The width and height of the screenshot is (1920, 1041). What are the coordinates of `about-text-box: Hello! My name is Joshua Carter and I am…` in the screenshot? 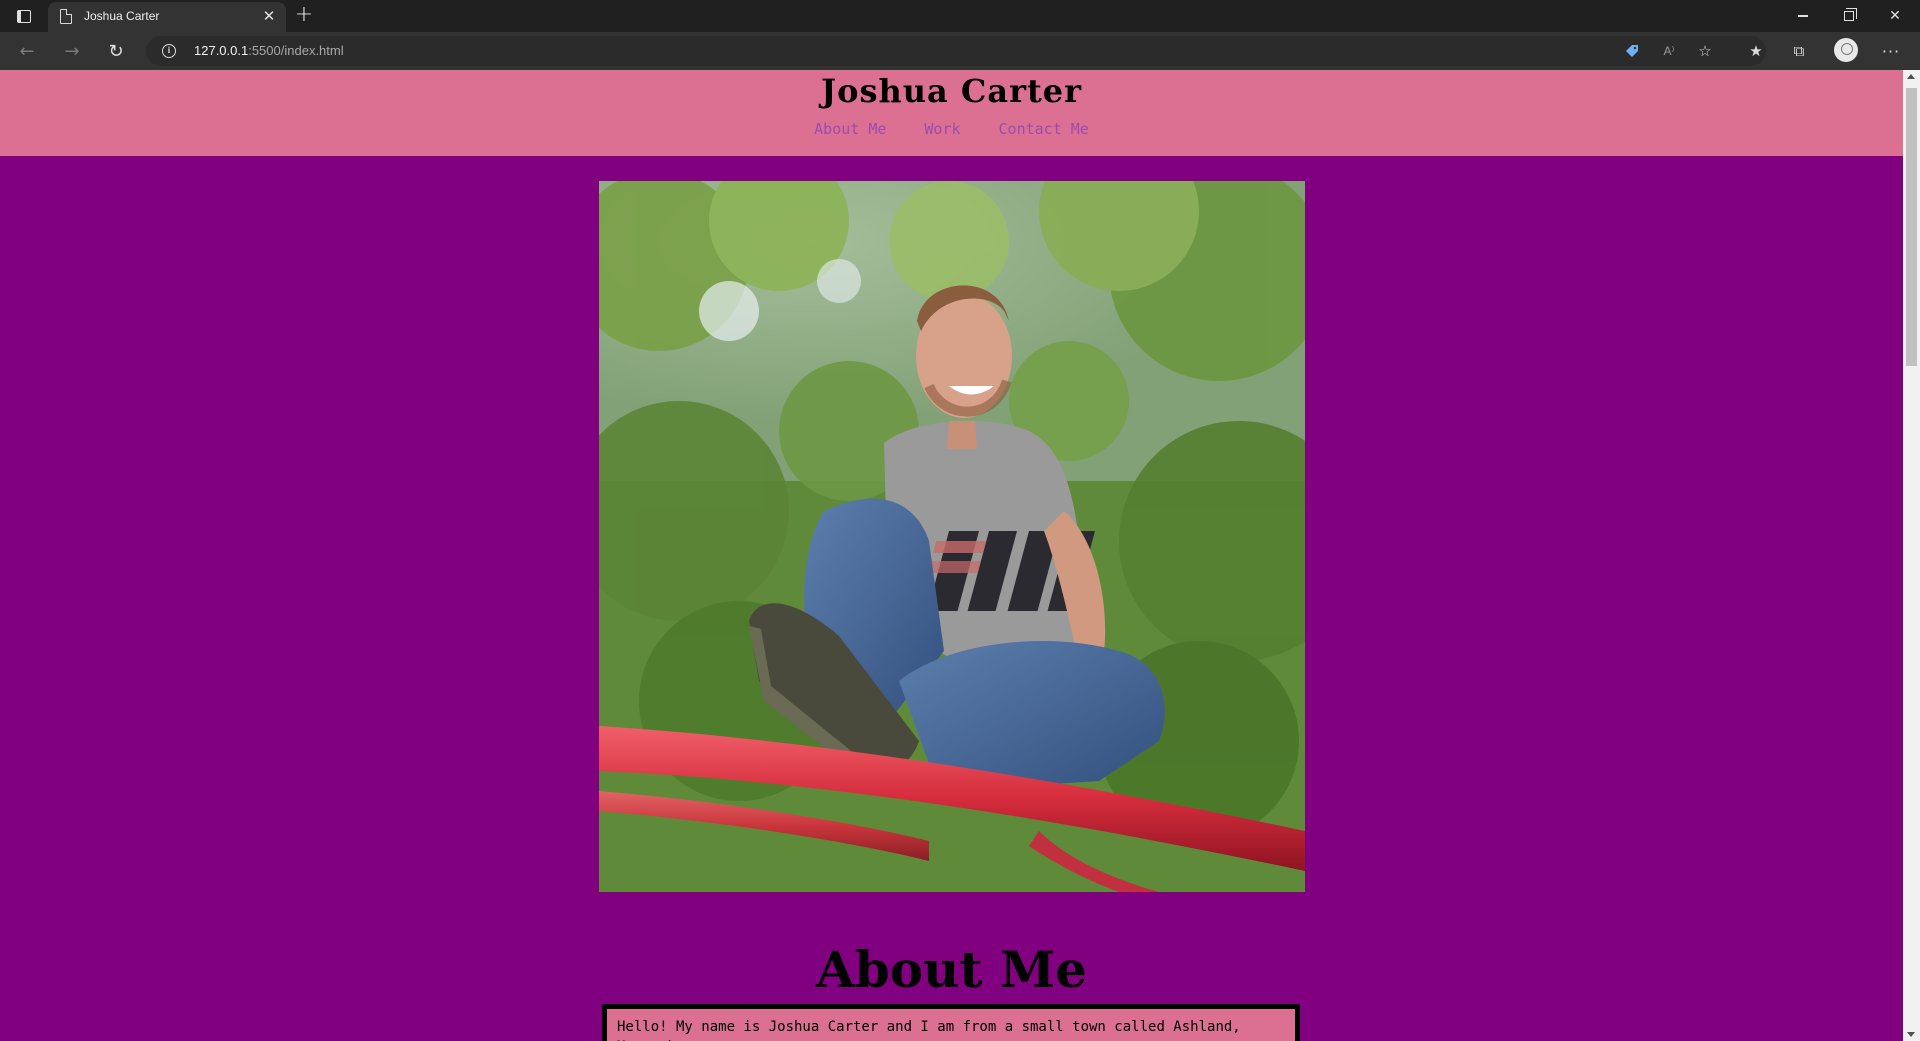 It's located at (951, 1022).